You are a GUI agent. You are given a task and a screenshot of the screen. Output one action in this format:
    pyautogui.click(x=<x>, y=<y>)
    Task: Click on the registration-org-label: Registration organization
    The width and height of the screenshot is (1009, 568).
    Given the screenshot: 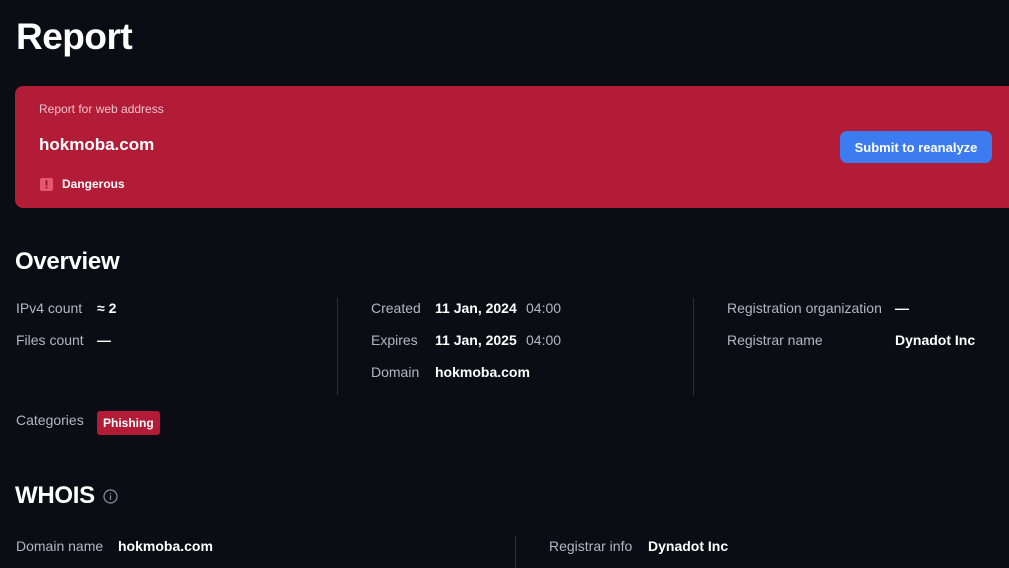 What is the action you would take?
    pyautogui.click(x=804, y=308)
    